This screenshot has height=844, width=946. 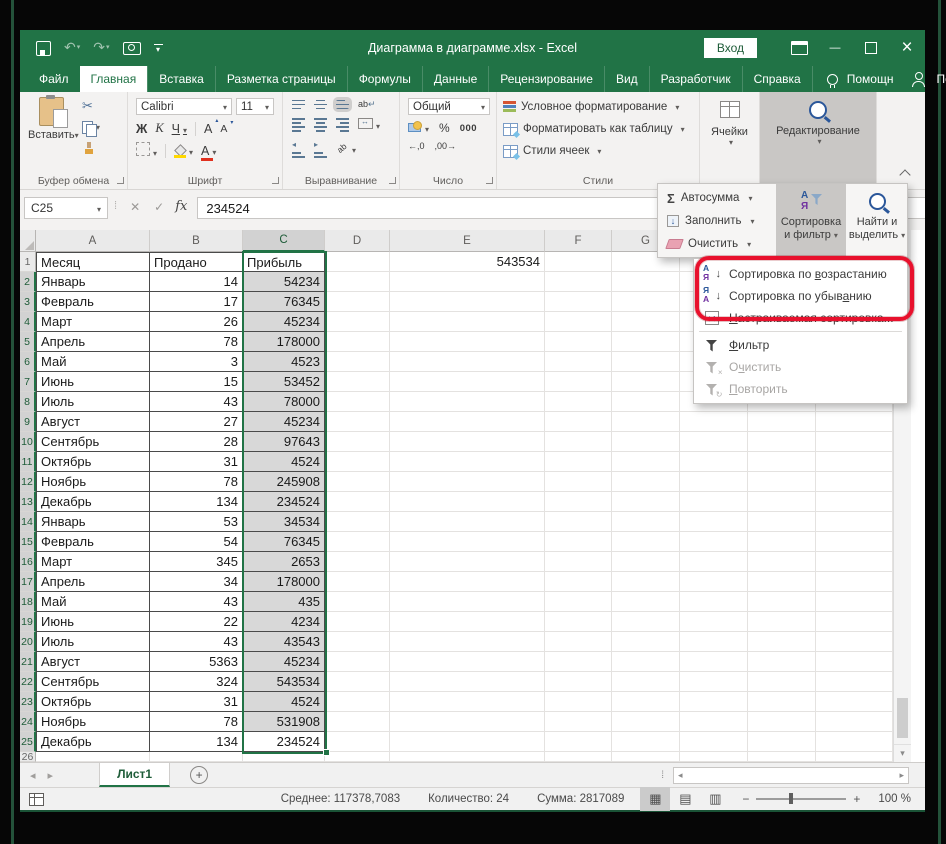 What do you see at coordinates (646, 622) in the screenshot?
I see `cell-G19` at bounding box center [646, 622].